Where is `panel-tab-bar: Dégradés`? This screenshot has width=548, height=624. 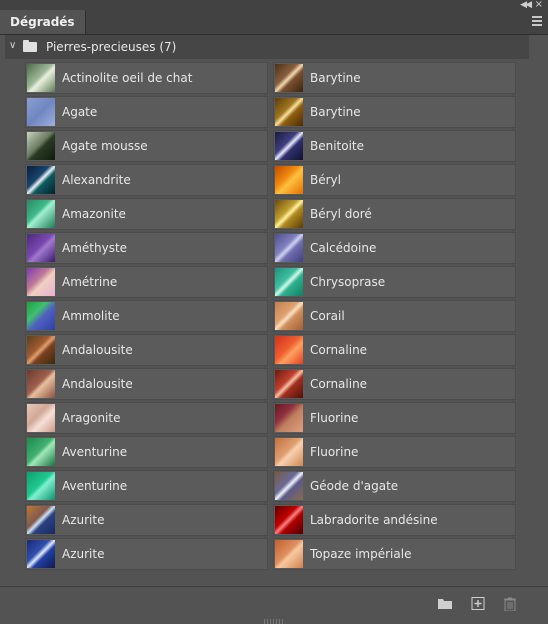
panel-tab-bar: Dégradés is located at coordinates (274, 22).